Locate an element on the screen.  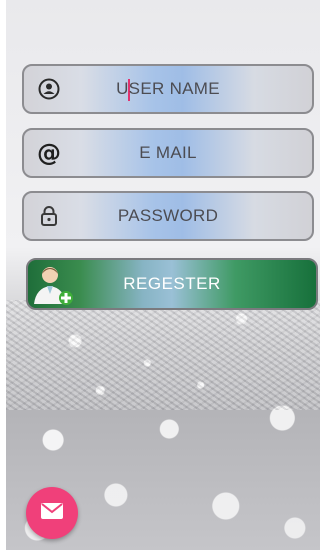
email-field: @ E MAIL is located at coordinates (168, 153).